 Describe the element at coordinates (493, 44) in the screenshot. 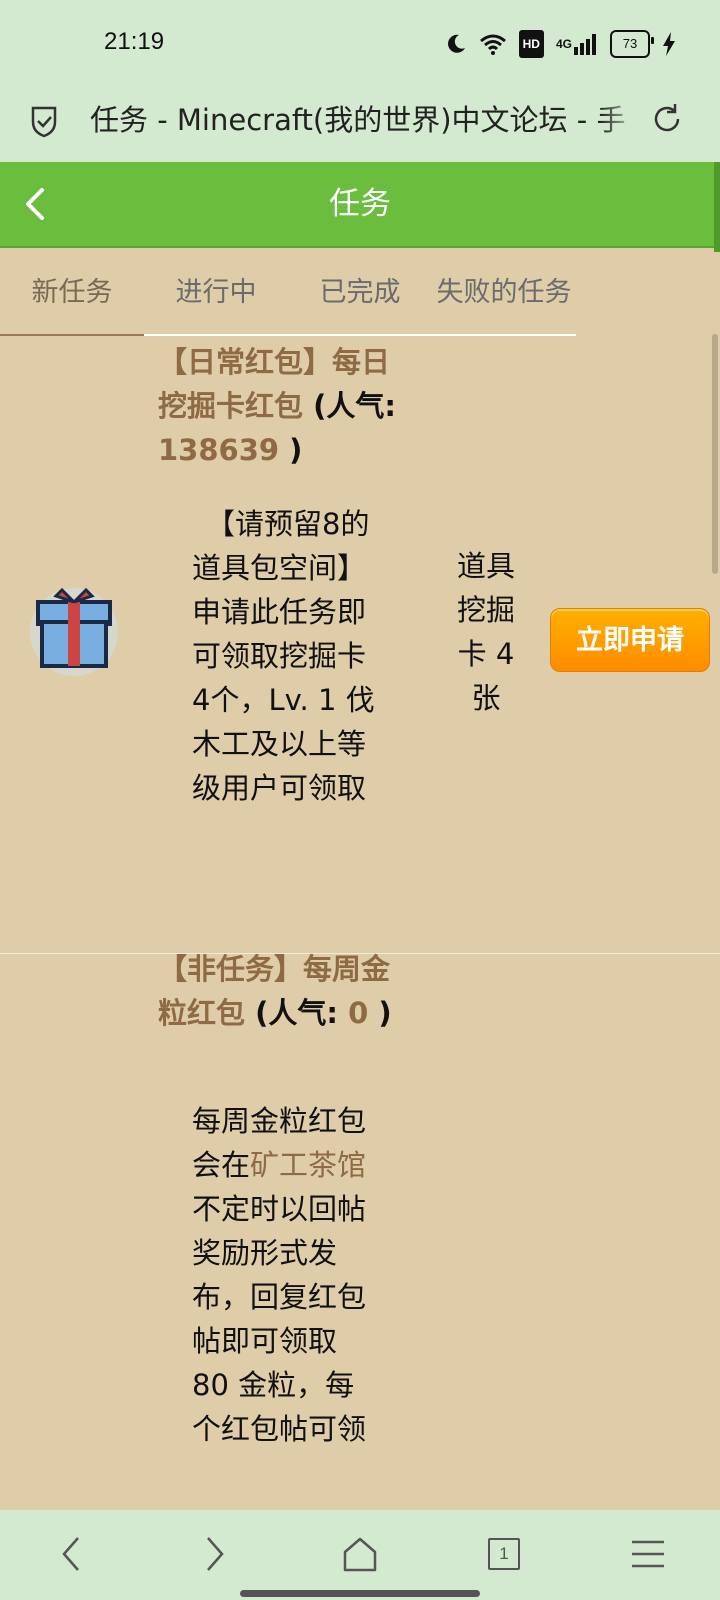

I see `wifi-icon` at that location.